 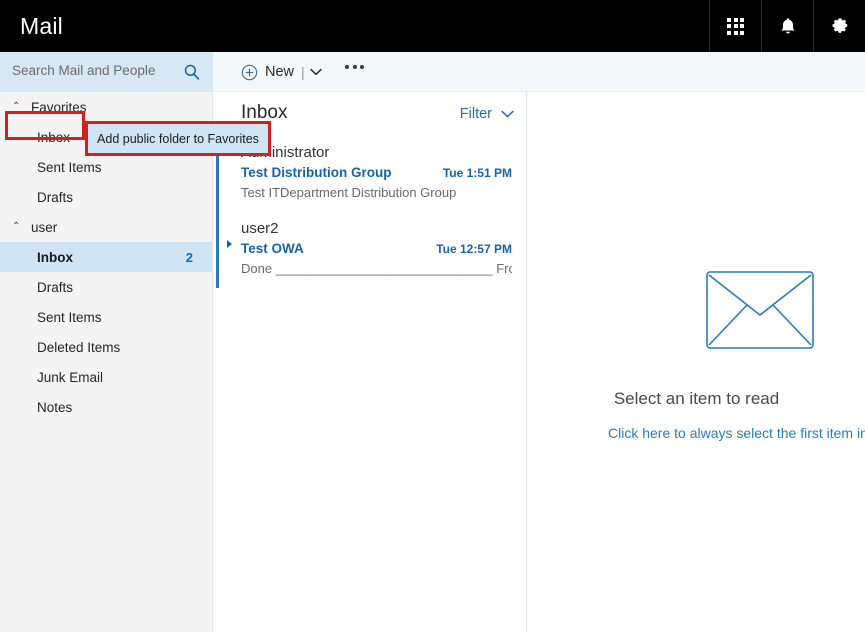 I want to click on more-commands-button, so click(x=354, y=67).